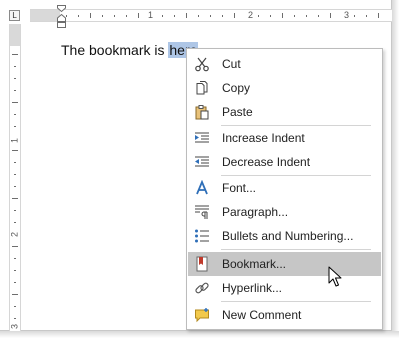 This screenshot has height=338, width=399. I want to click on scissors-icon, so click(202, 64).